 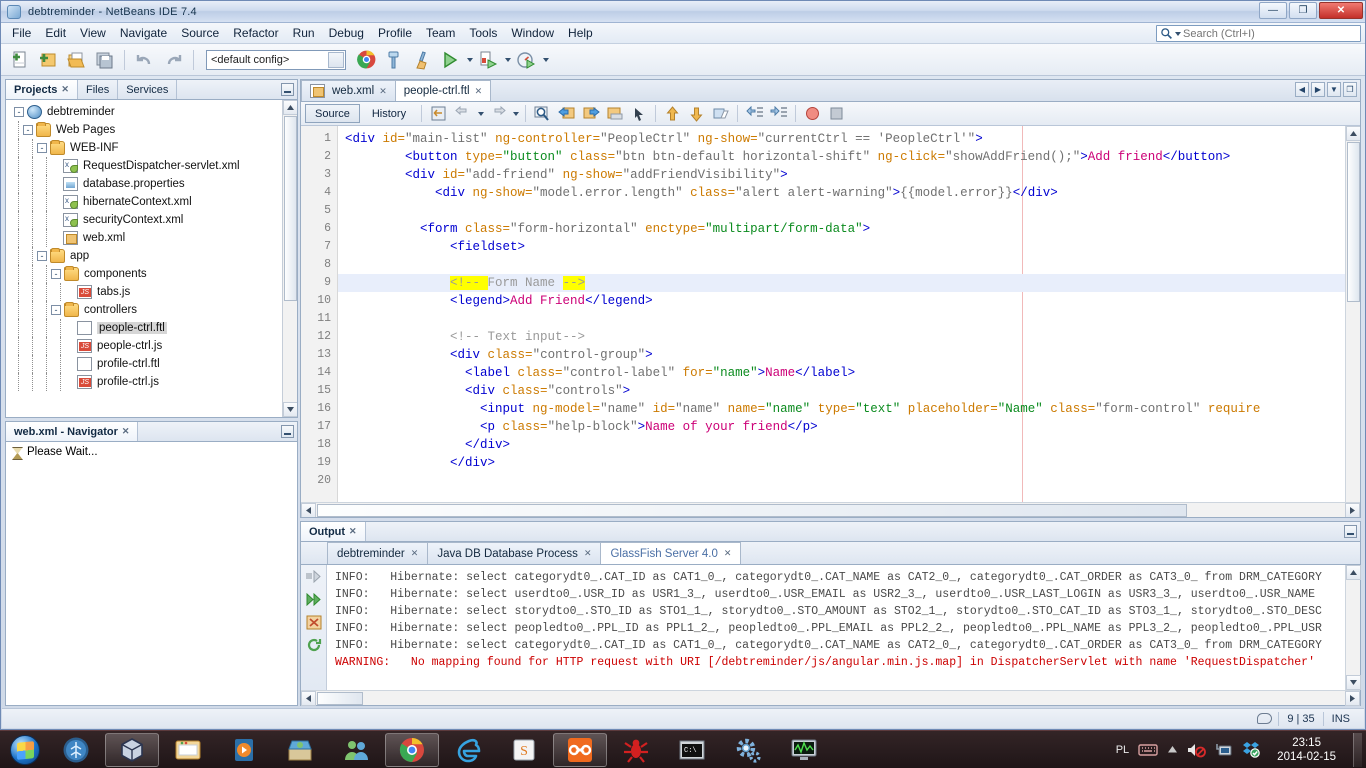 I want to click on code-line: <!-- Form Name -->, so click(x=849, y=283).